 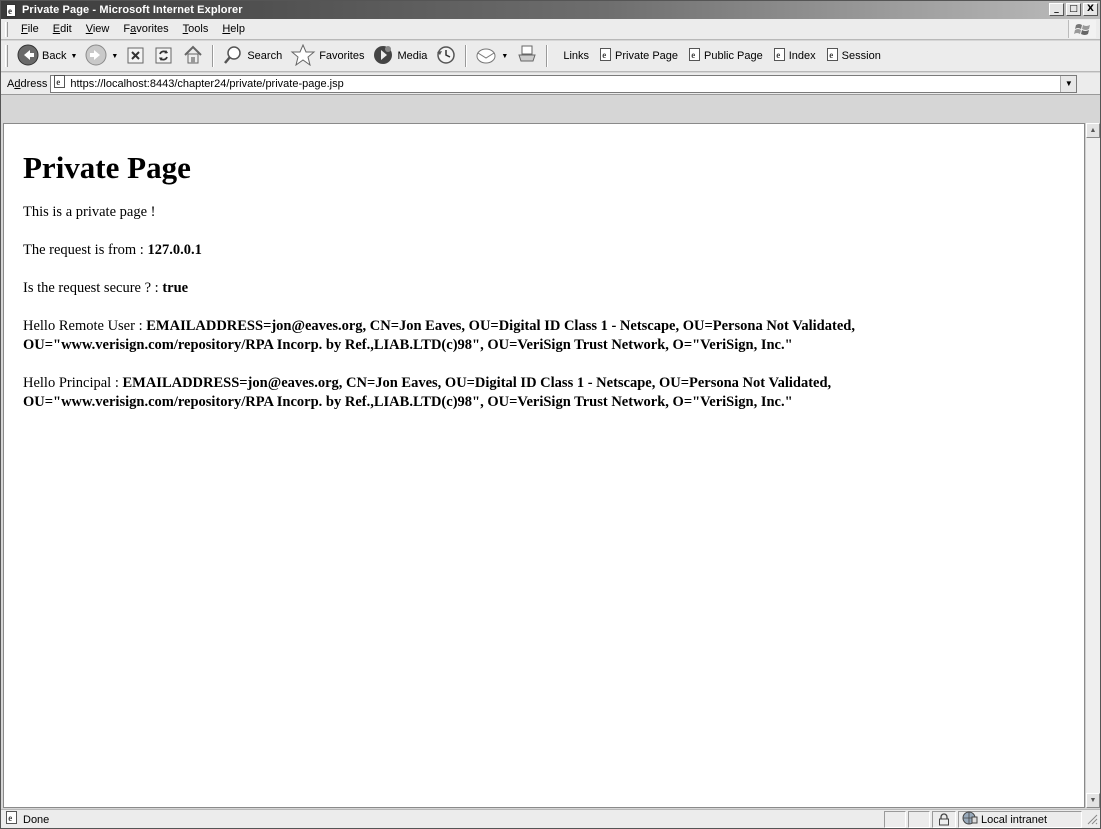 I want to click on media-icon, so click(x=383, y=56).